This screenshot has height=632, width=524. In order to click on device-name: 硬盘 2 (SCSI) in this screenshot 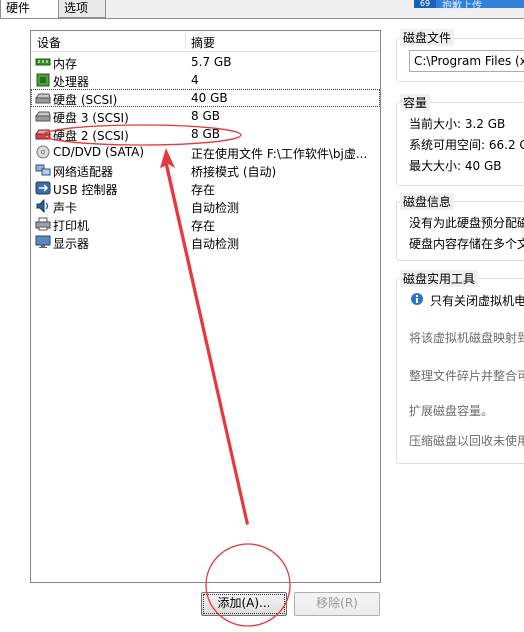, I will do `click(91, 136)`.